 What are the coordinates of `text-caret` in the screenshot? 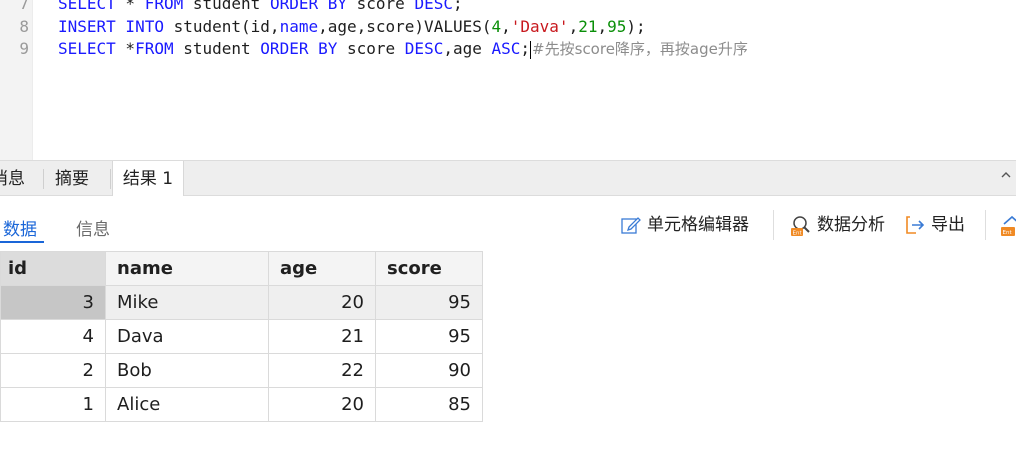 It's located at (531, 49).